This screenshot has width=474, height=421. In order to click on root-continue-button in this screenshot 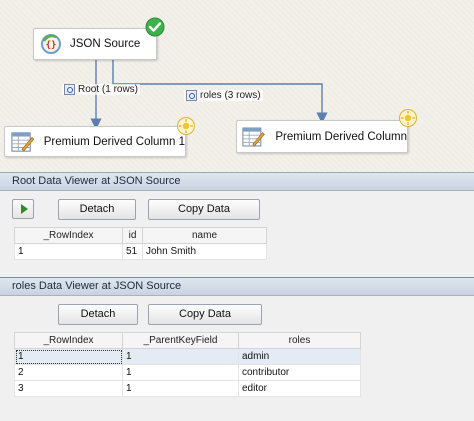, I will do `click(23, 209)`.